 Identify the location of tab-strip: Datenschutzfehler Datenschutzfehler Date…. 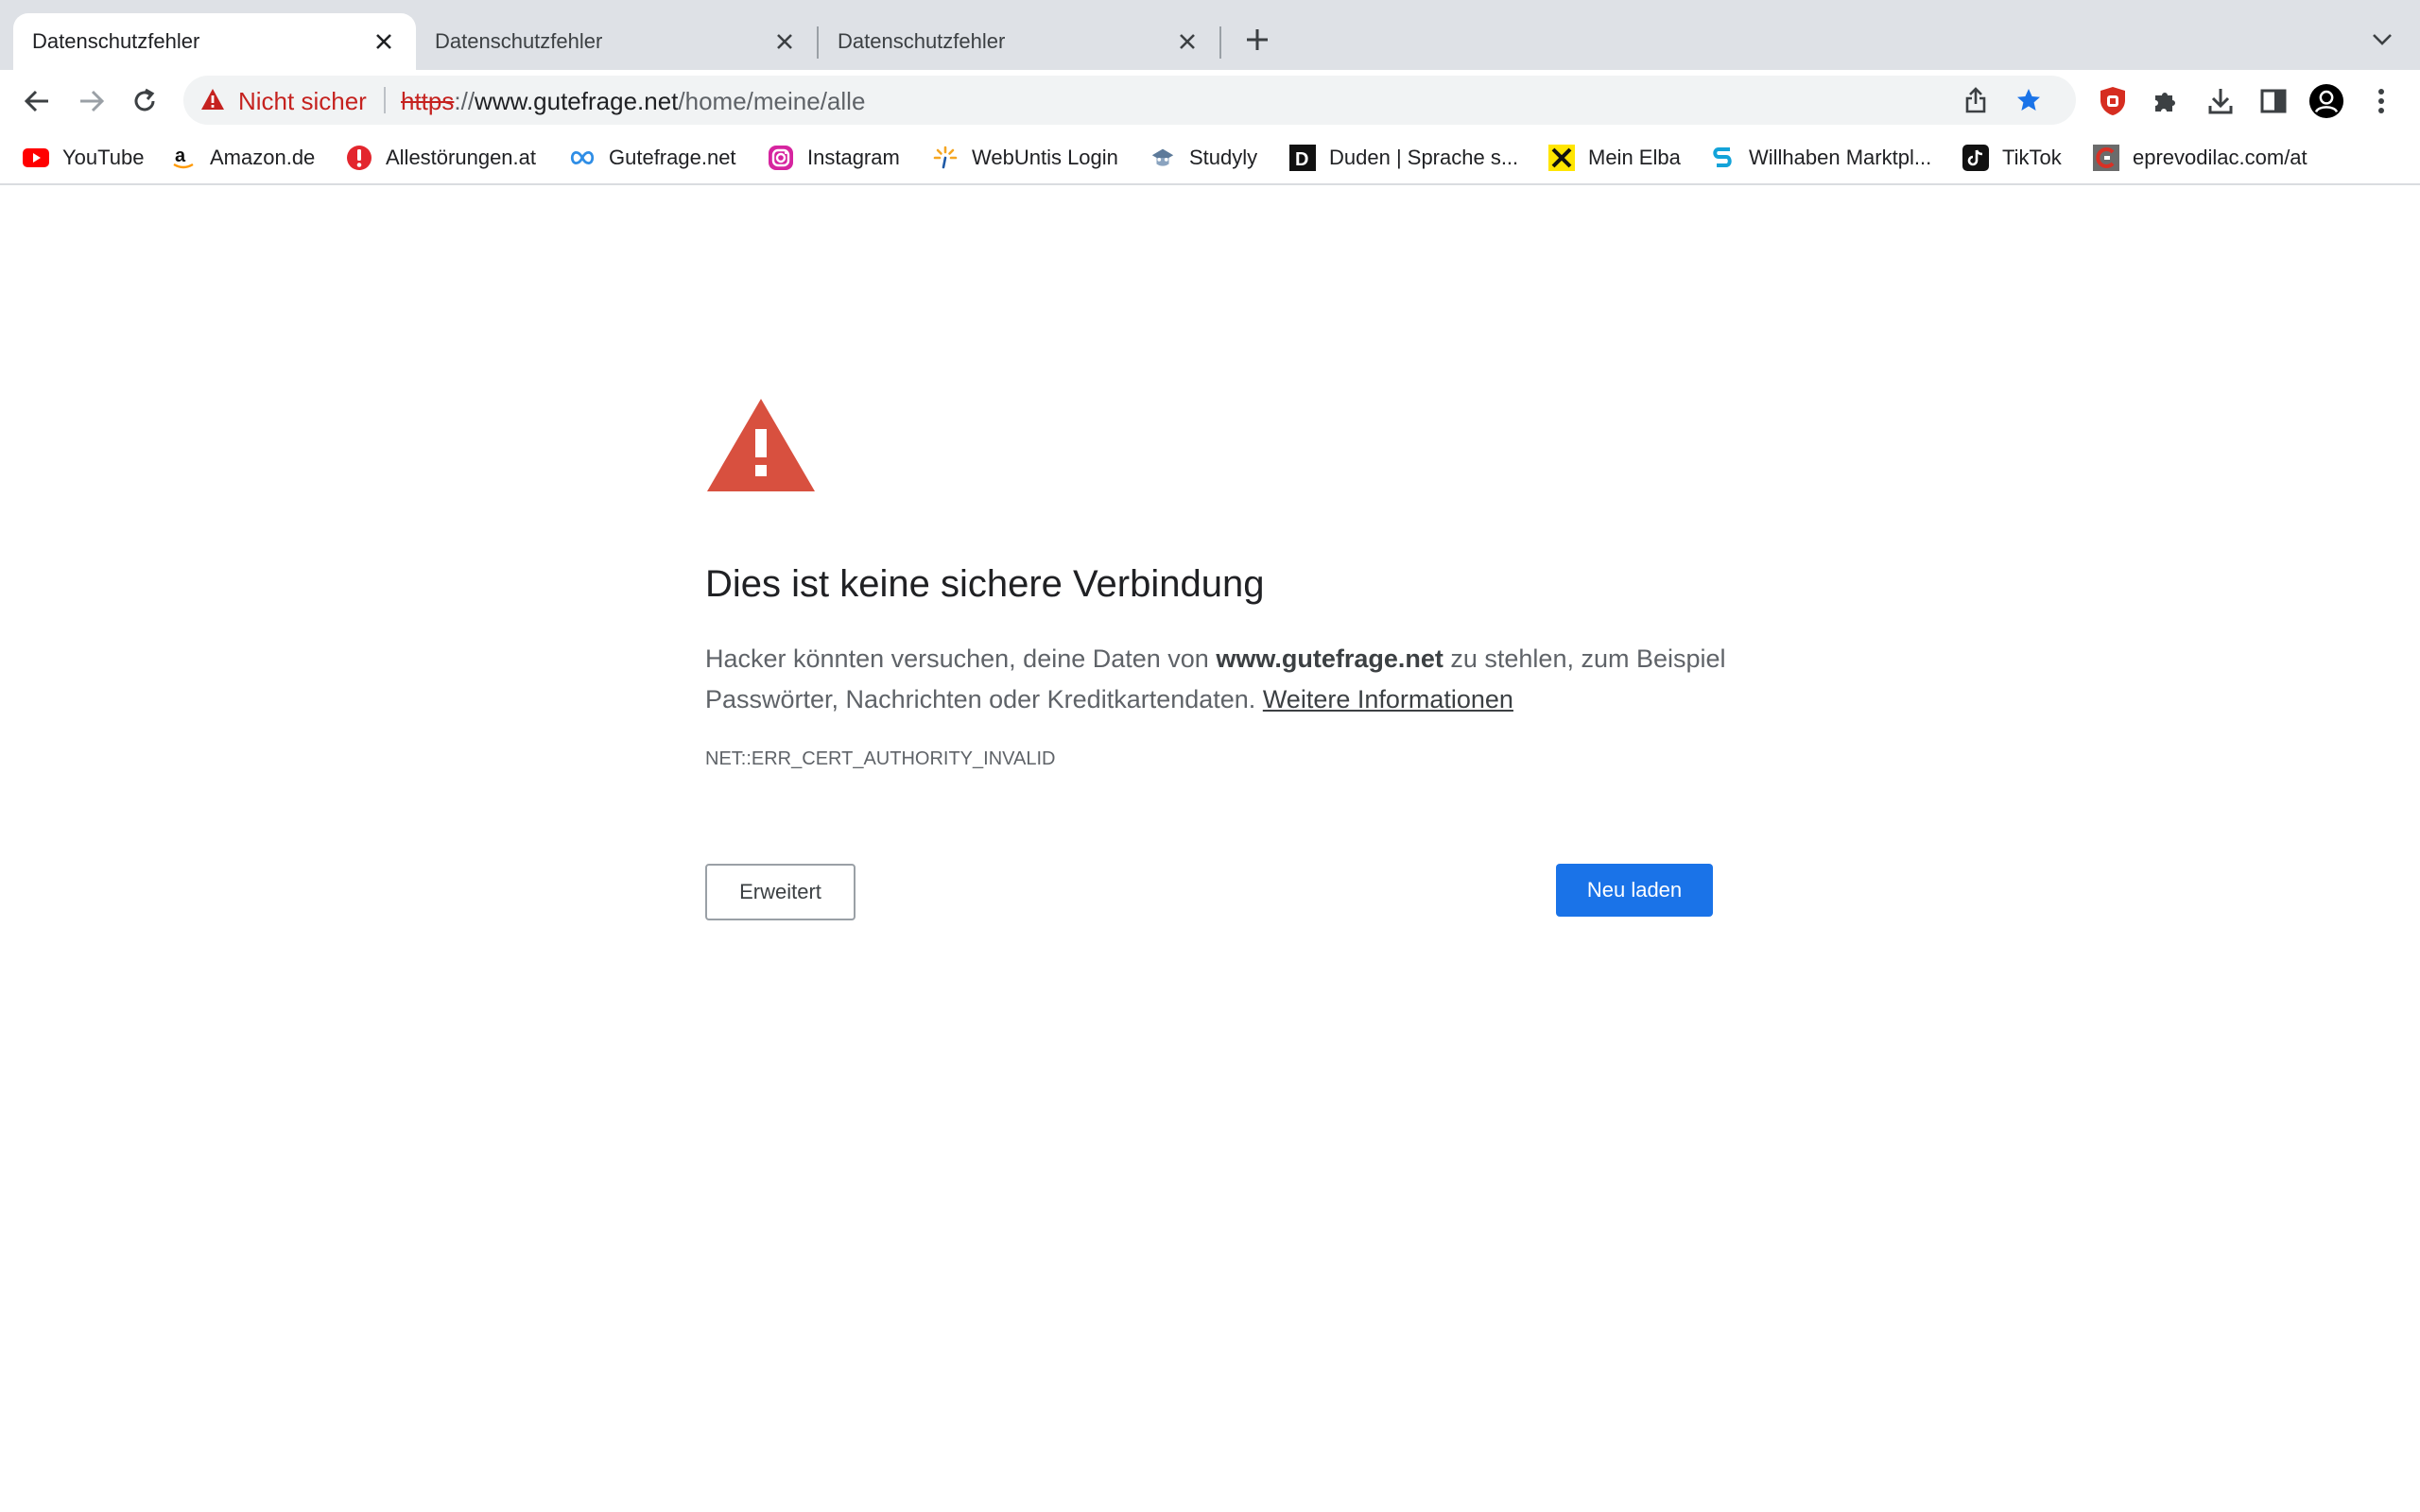
(1210, 35).